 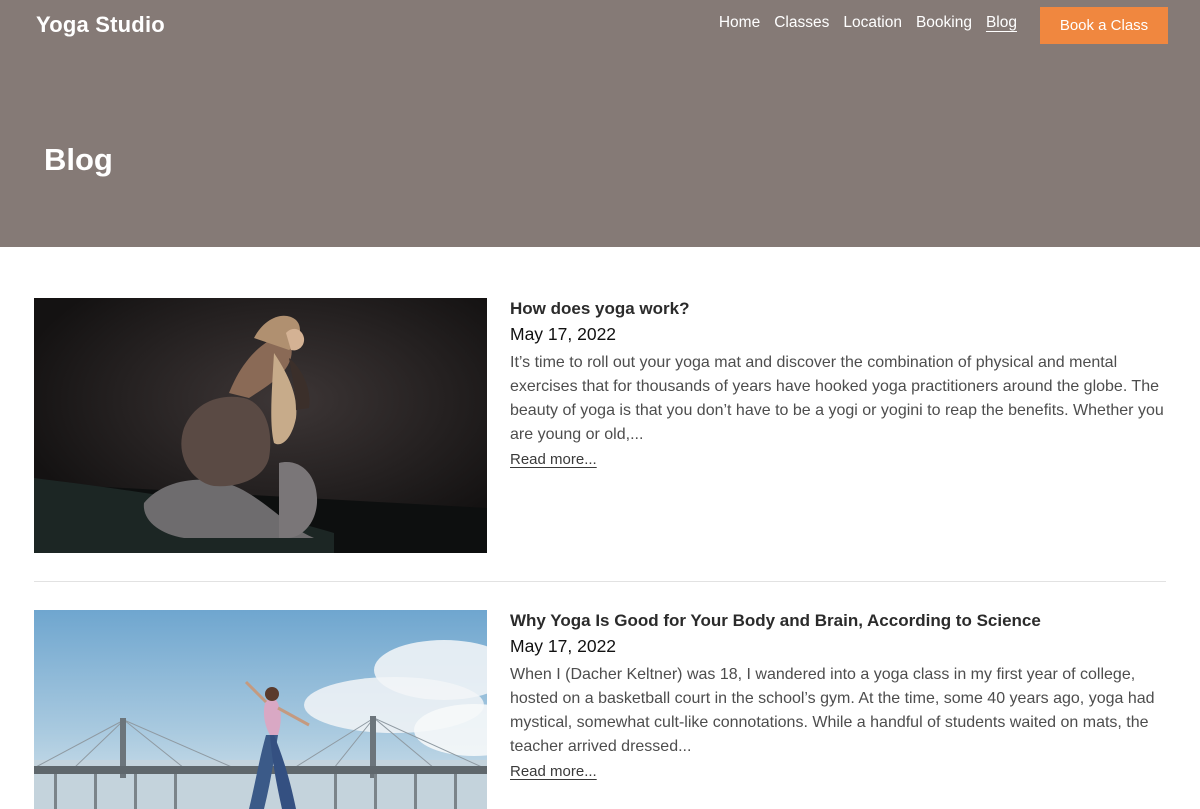 What do you see at coordinates (872, 23) in the screenshot?
I see `nav-location: Location` at bounding box center [872, 23].